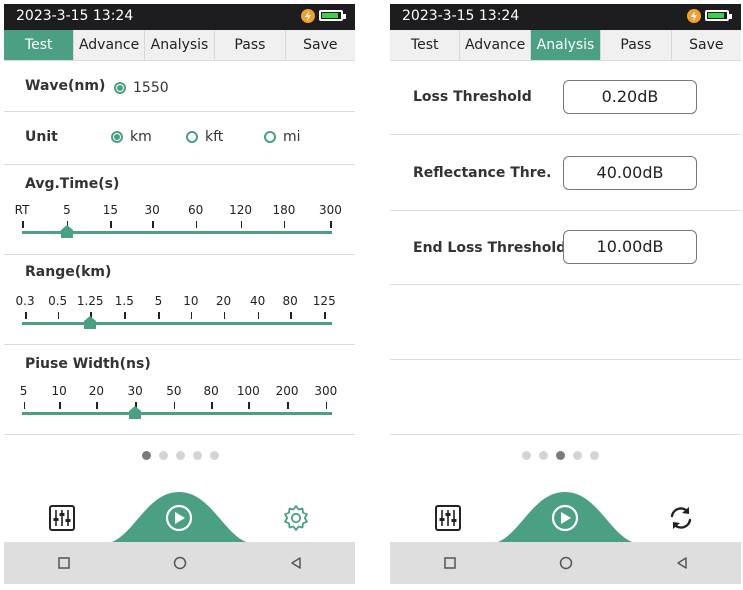 The height and width of the screenshot is (590, 743). What do you see at coordinates (177, 406) in the screenshot?
I see `slider-ticks` at bounding box center [177, 406].